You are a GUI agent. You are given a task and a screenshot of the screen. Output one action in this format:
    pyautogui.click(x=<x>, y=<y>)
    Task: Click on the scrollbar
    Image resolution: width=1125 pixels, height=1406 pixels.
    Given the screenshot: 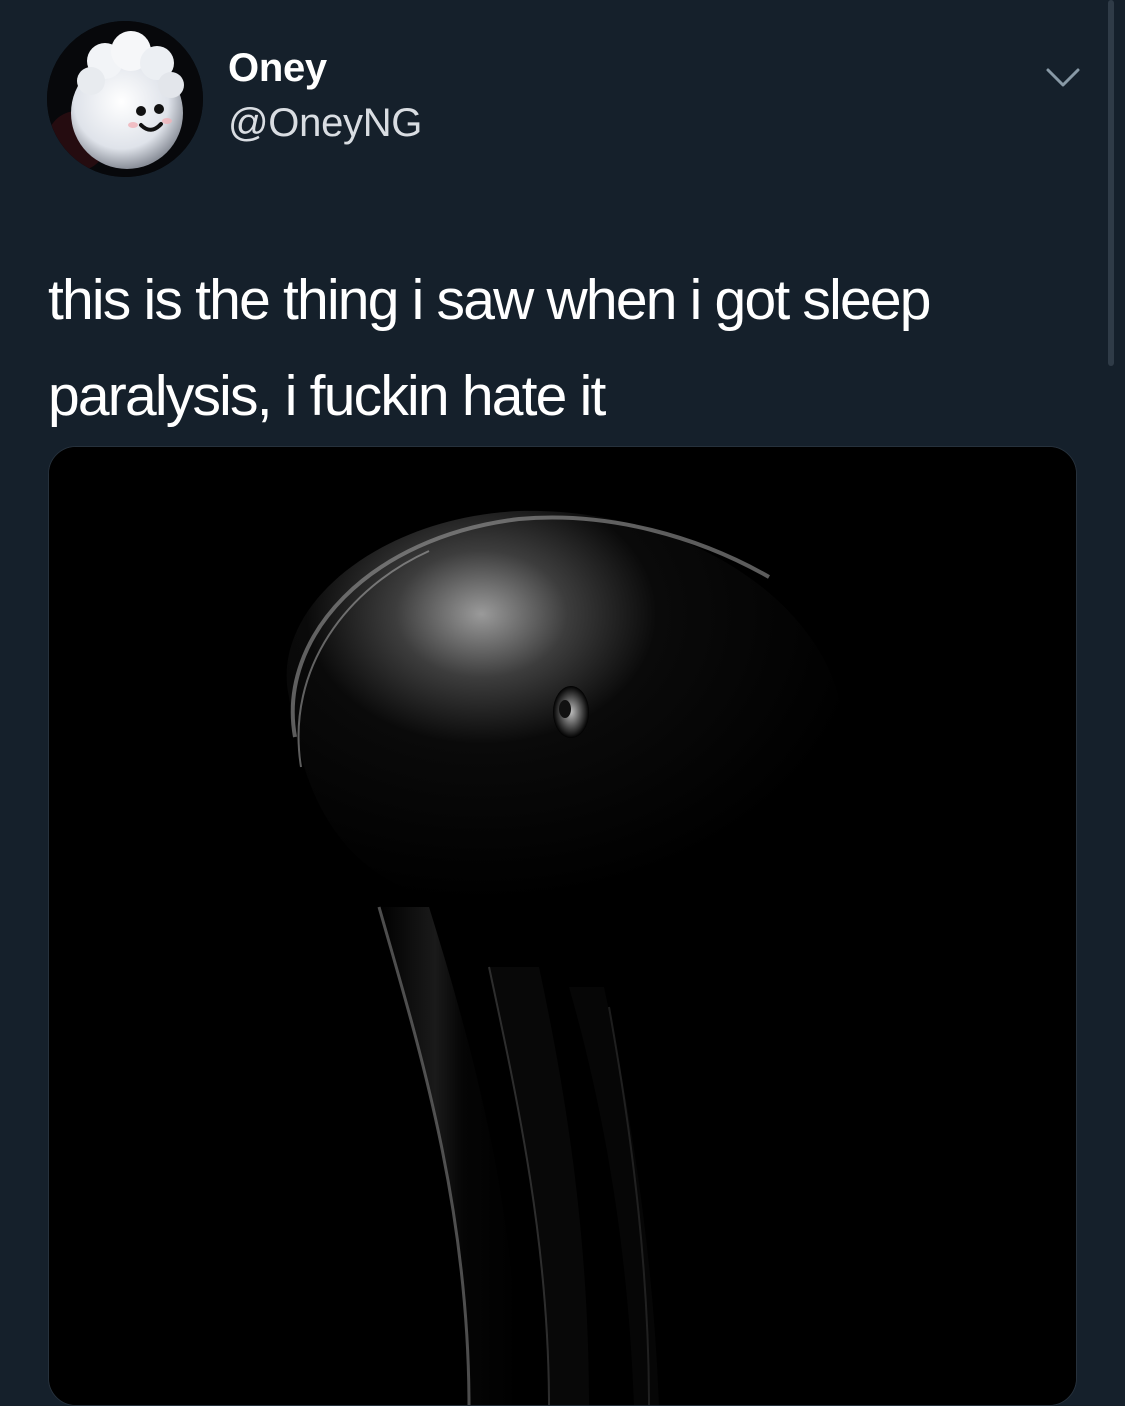 What is the action you would take?
    pyautogui.click(x=1111, y=183)
    